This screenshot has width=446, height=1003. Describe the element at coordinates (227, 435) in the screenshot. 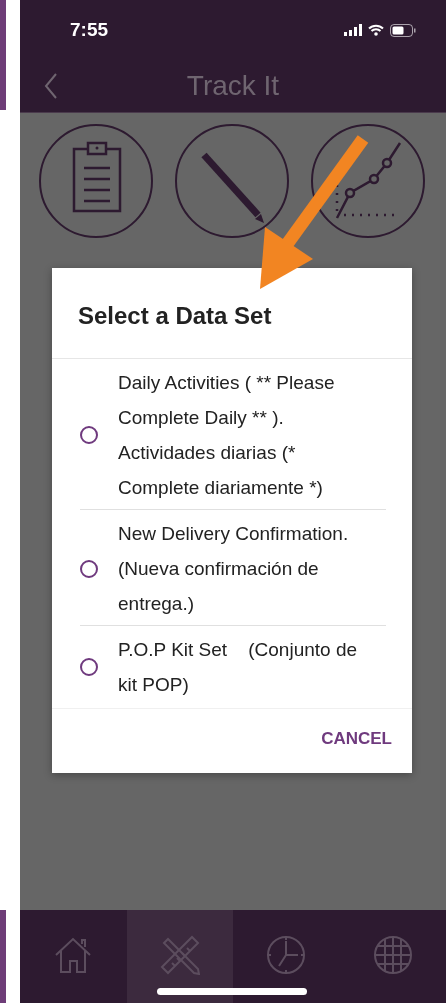

I see `option-label: Daily Activities ( ** Please Complete Daily ** ). Actividades diarias (* Complete diariamente *)` at that location.